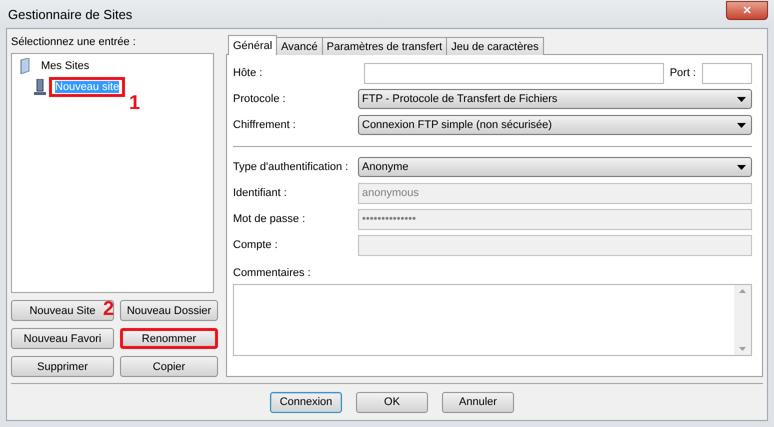 The height and width of the screenshot is (427, 774). Describe the element at coordinates (62, 338) in the screenshot. I see `site-action-button: Nouveau Favori` at that location.